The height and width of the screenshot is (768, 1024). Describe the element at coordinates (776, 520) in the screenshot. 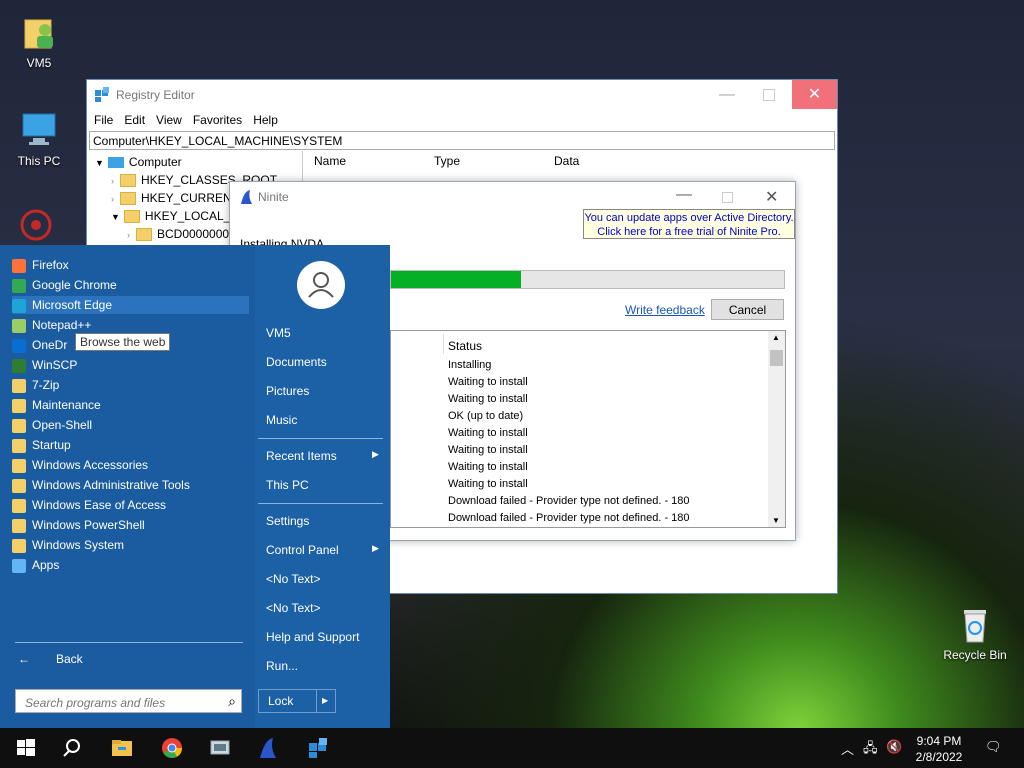

I see `scroll-down-icon: ▼` at that location.